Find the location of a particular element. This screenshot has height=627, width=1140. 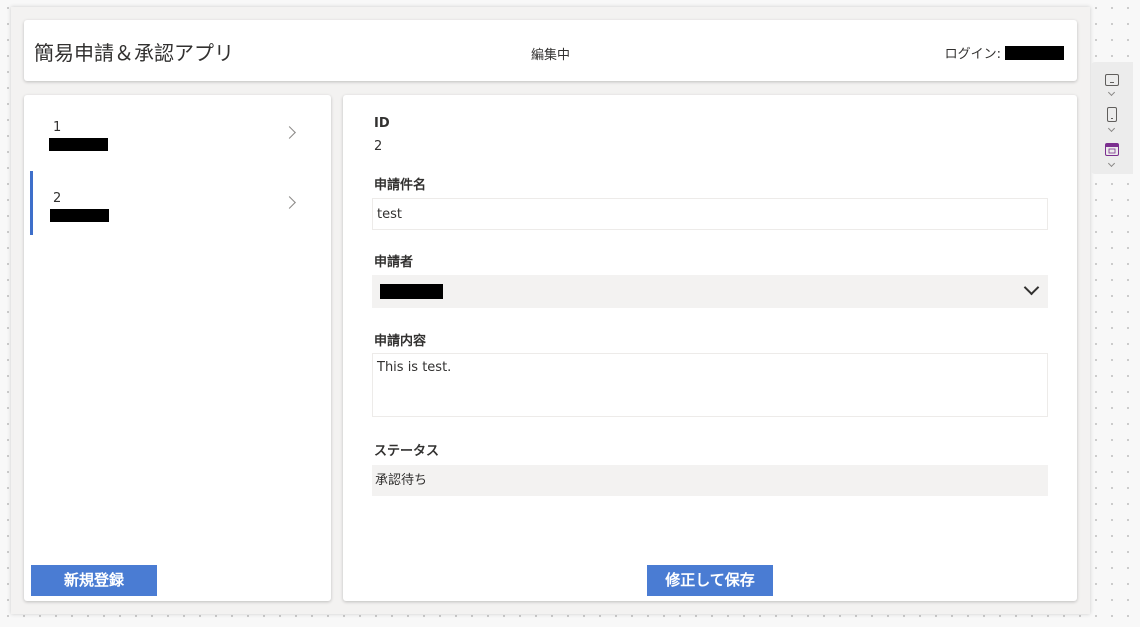

status-value: 承認待ち is located at coordinates (710, 480).